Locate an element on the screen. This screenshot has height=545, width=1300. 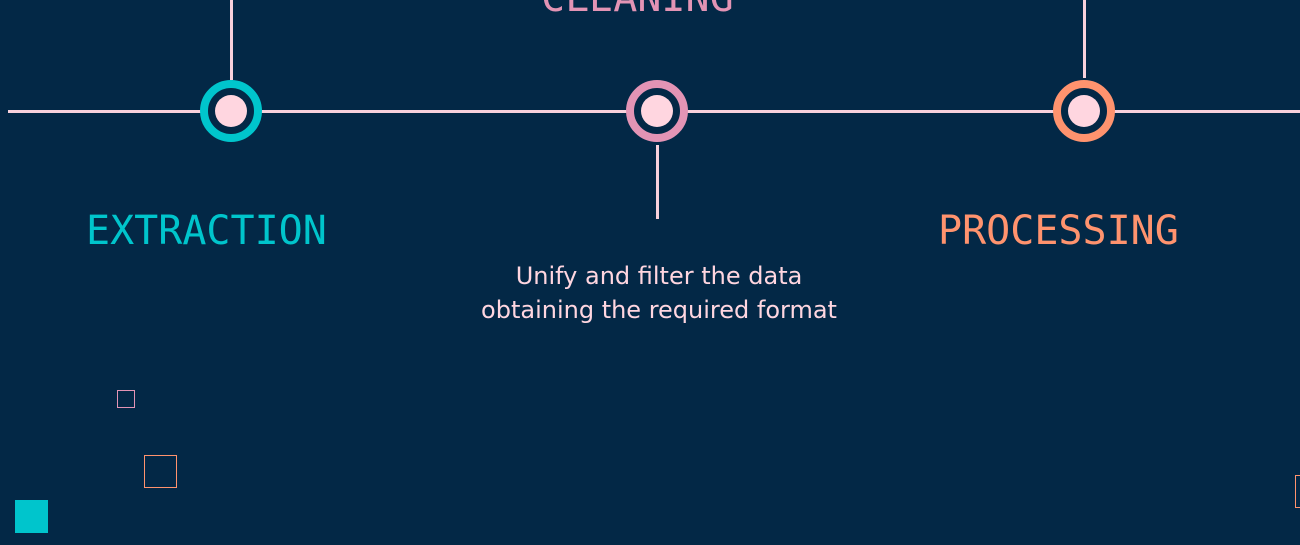
extraction-node is located at coordinates (231, 111).